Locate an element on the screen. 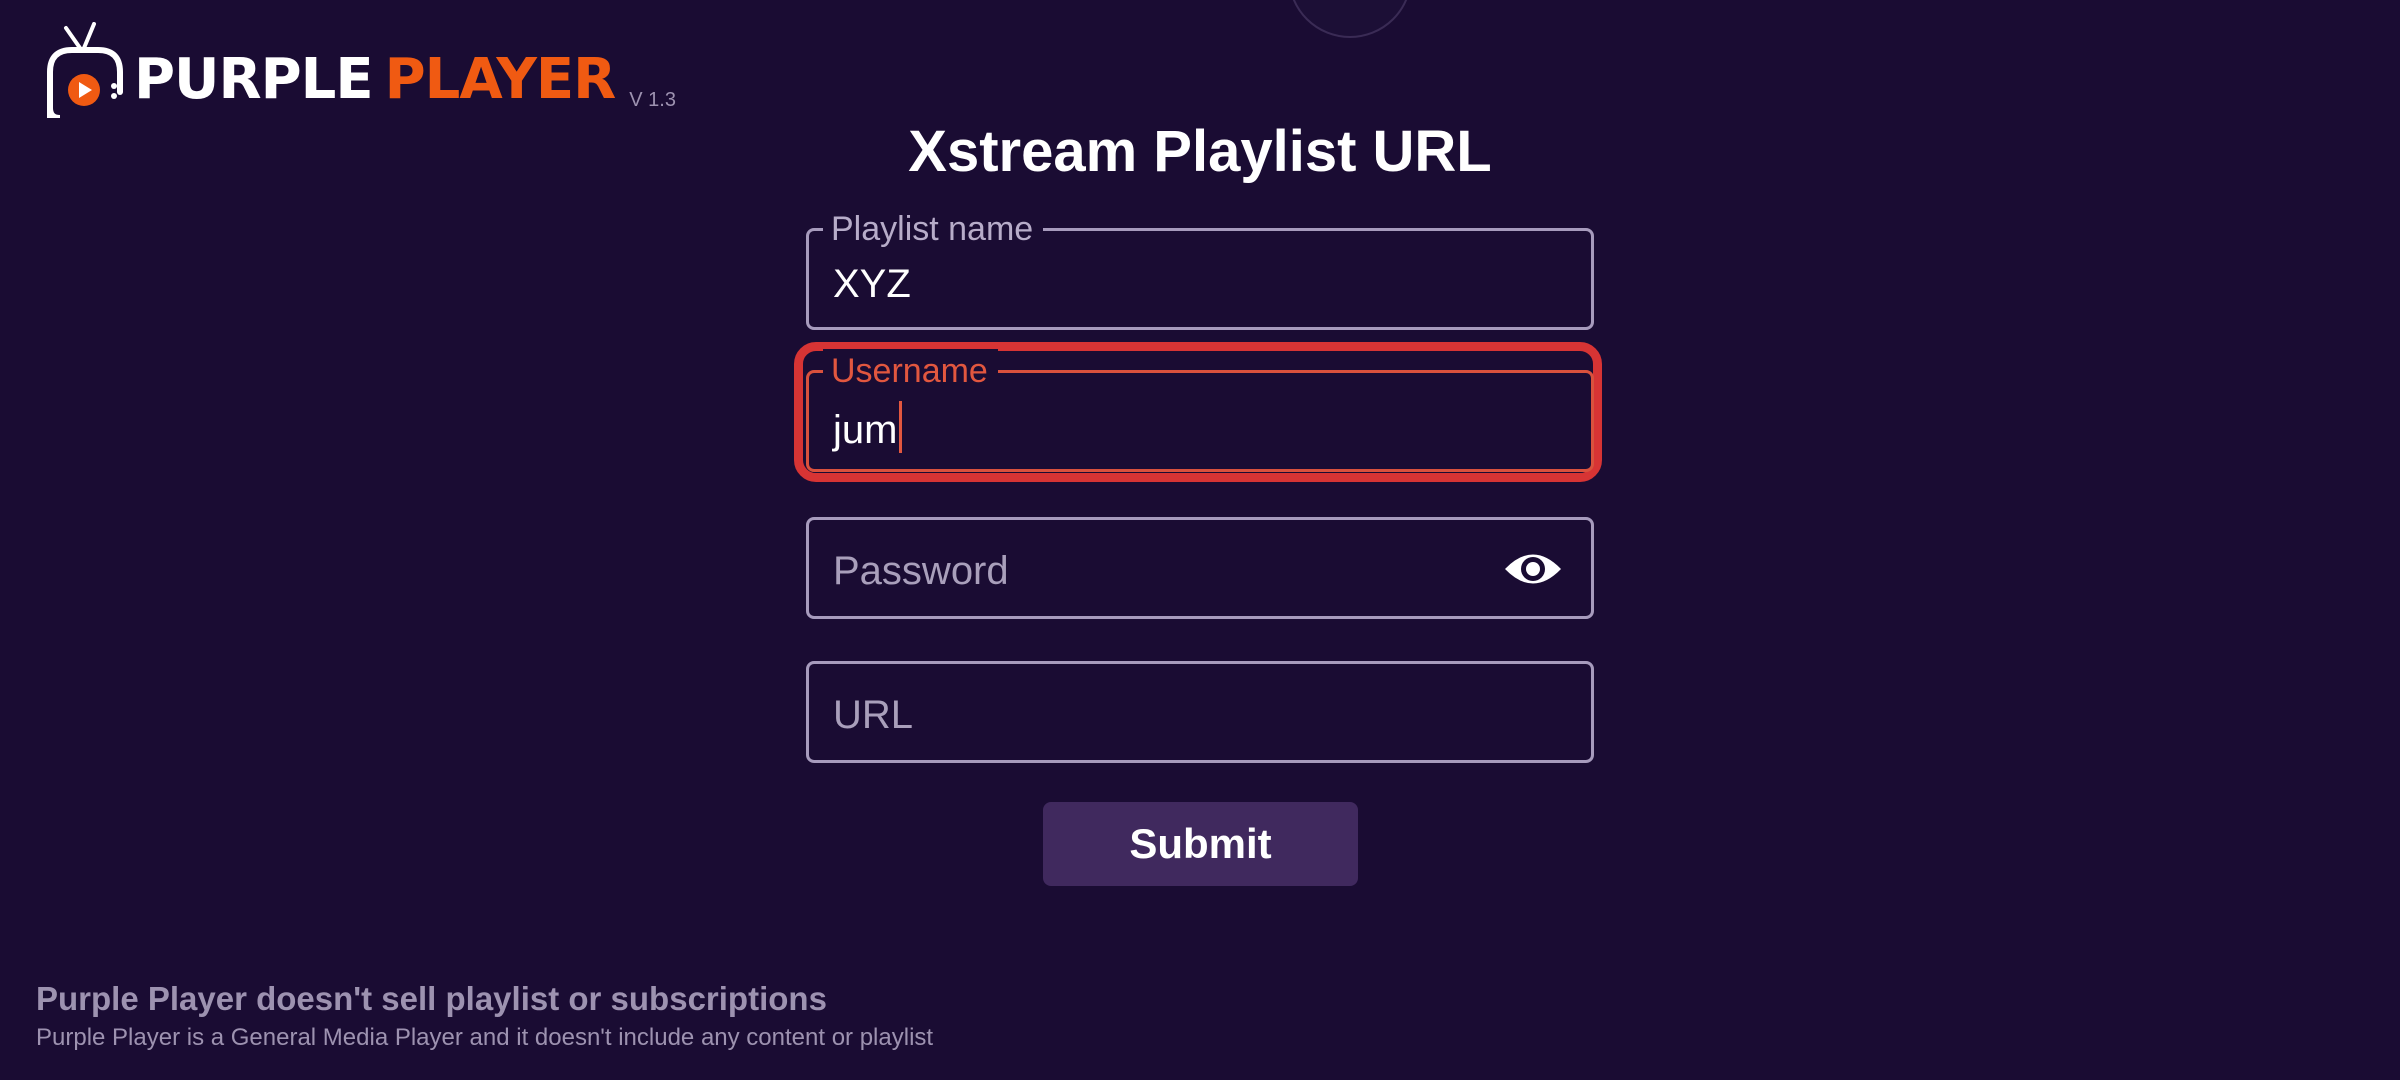  url-placeholder: URL is located at coordinates (873, 715).